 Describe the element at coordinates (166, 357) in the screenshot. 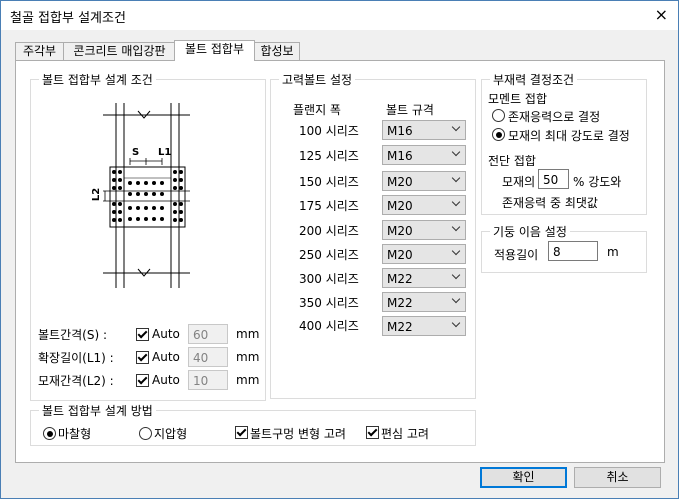

I see `extension-length-auto-label: Auto` at that location.